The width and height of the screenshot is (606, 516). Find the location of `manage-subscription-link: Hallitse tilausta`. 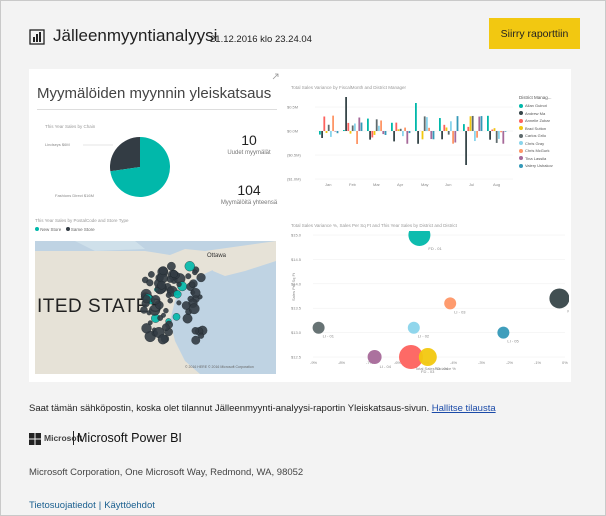

manage-subscription-link: Hallitse tilausta is located at coordinates (464, 408).